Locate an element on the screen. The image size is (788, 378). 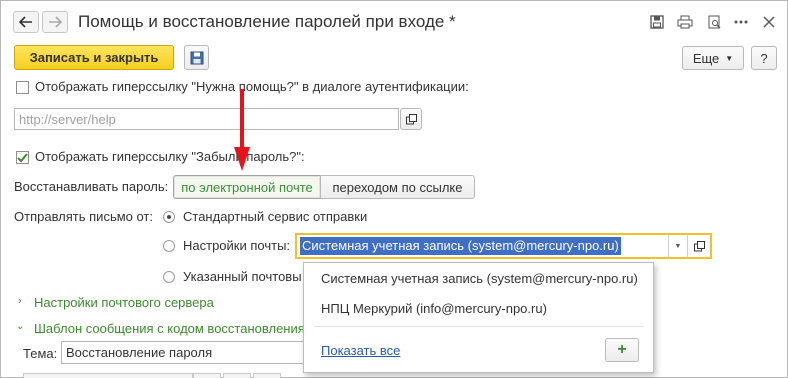
radio-specified-mailbox-label: Указанный почтовы is located at coordinates (242, 276).